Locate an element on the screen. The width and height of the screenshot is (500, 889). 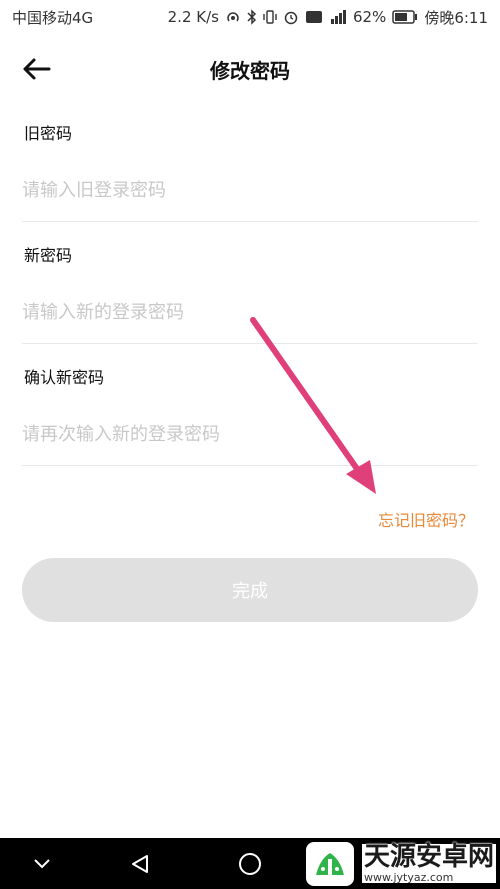
signal-icon is located at coordinates (338, 17).